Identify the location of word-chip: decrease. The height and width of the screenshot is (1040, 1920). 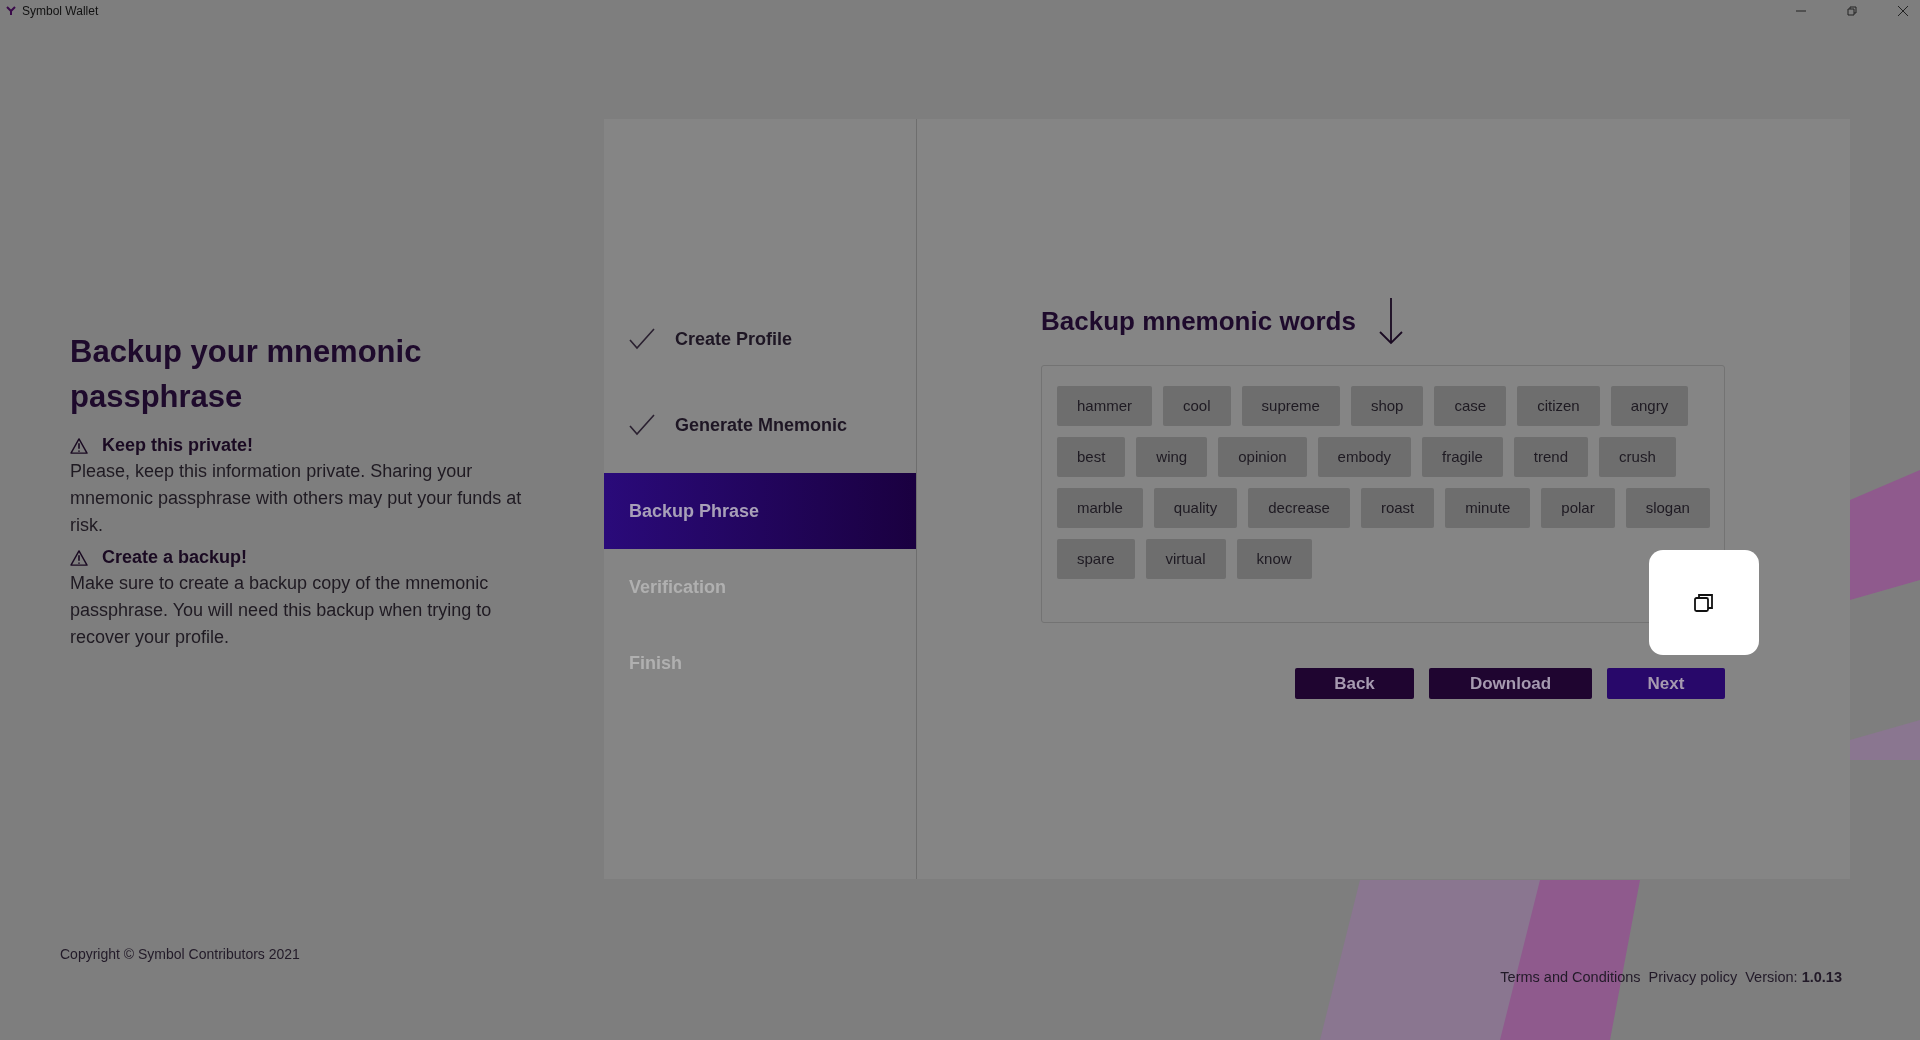
(1299, 508).